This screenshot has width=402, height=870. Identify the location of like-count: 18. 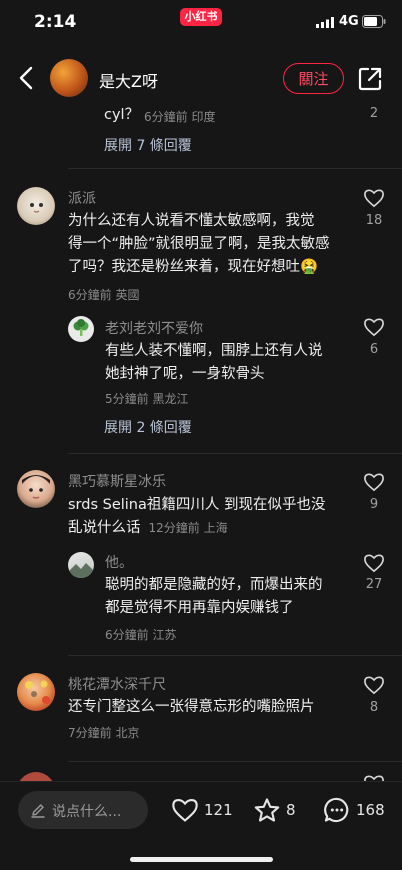
(374, 220).